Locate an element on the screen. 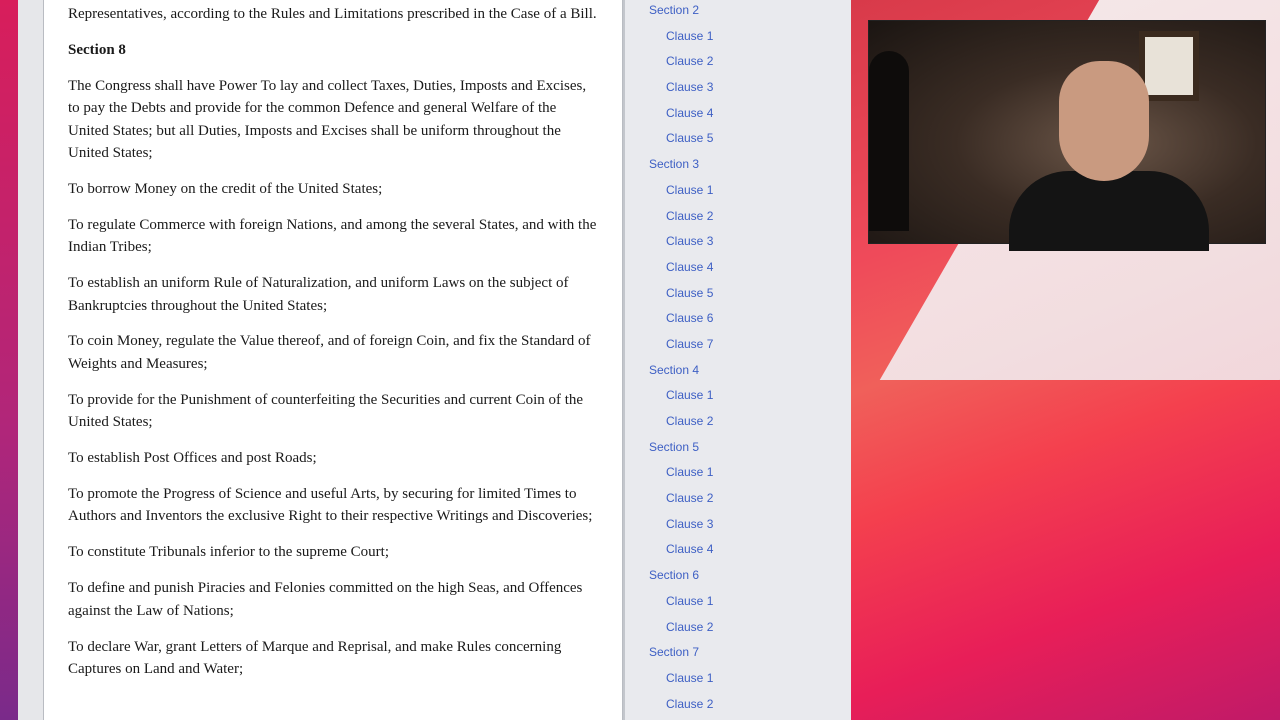 This screenshot has height=720, width=1280. toc-section-link: Section 2 is located at coordinates (738, 14).